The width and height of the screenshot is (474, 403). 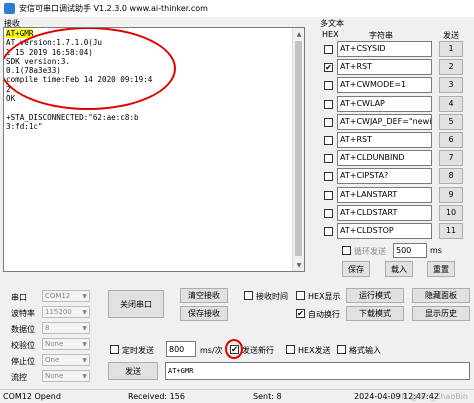 I want to click on receive-line: AT version:1.7.1.0(Ju, so click(x=54, y=43).